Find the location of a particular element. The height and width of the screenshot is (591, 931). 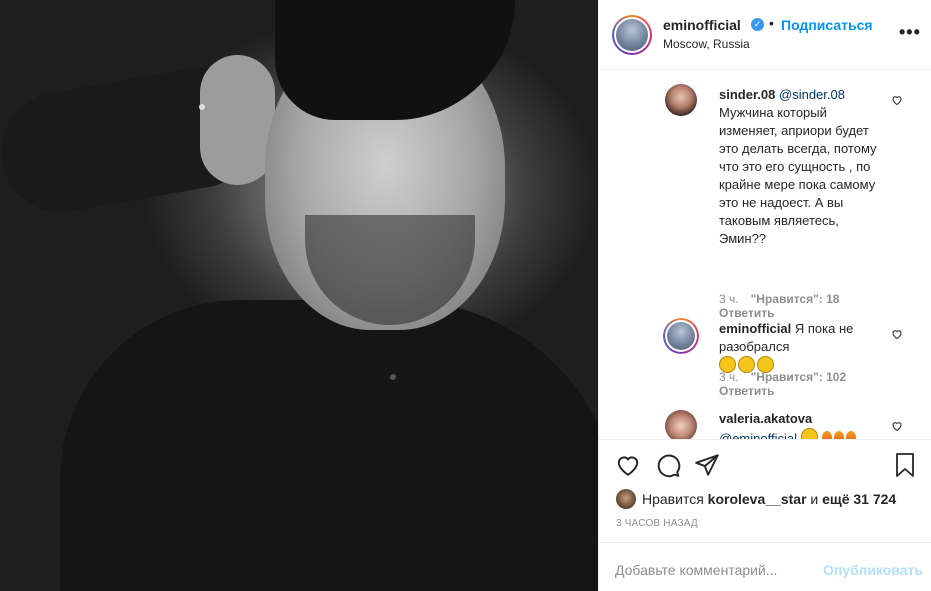

liked-by-prefix: Нравится is located at coordinates (673, 499).